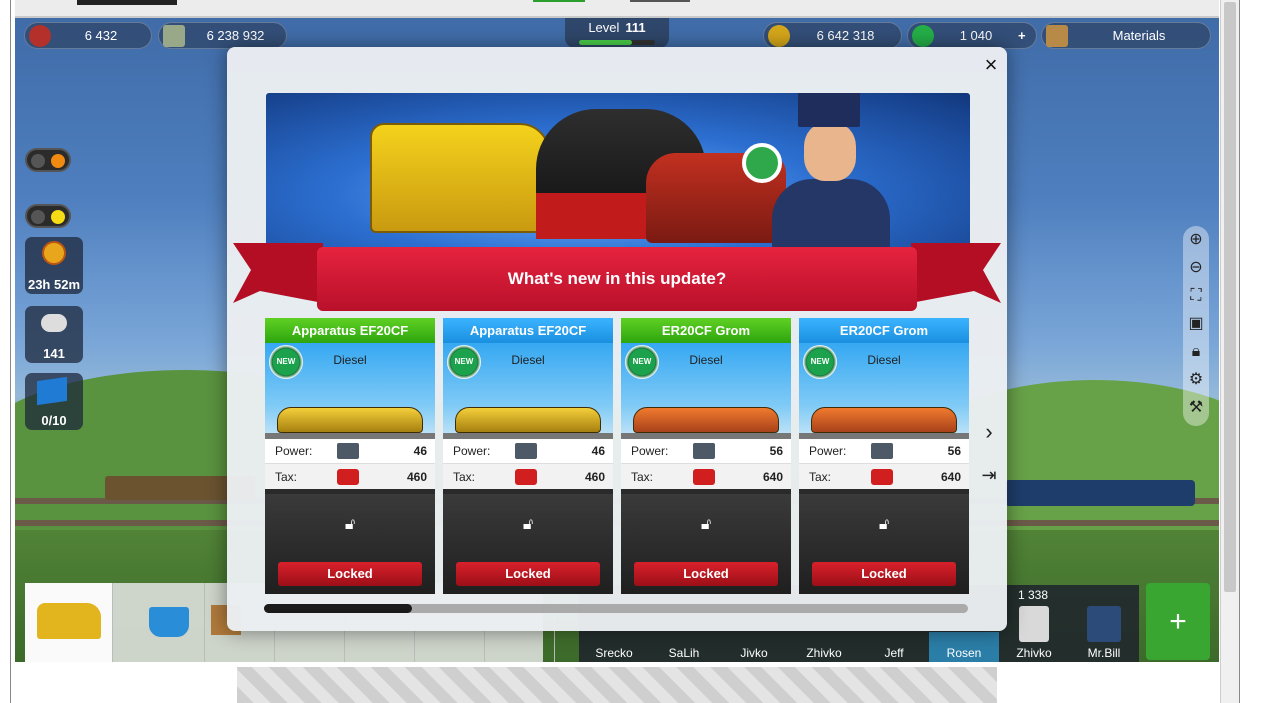 This screenshot has height=703, width=1269. Describe the element at coordinates (350, 330) in the screenshot. I see `card-title: Apparatus EF20CF` at that location.